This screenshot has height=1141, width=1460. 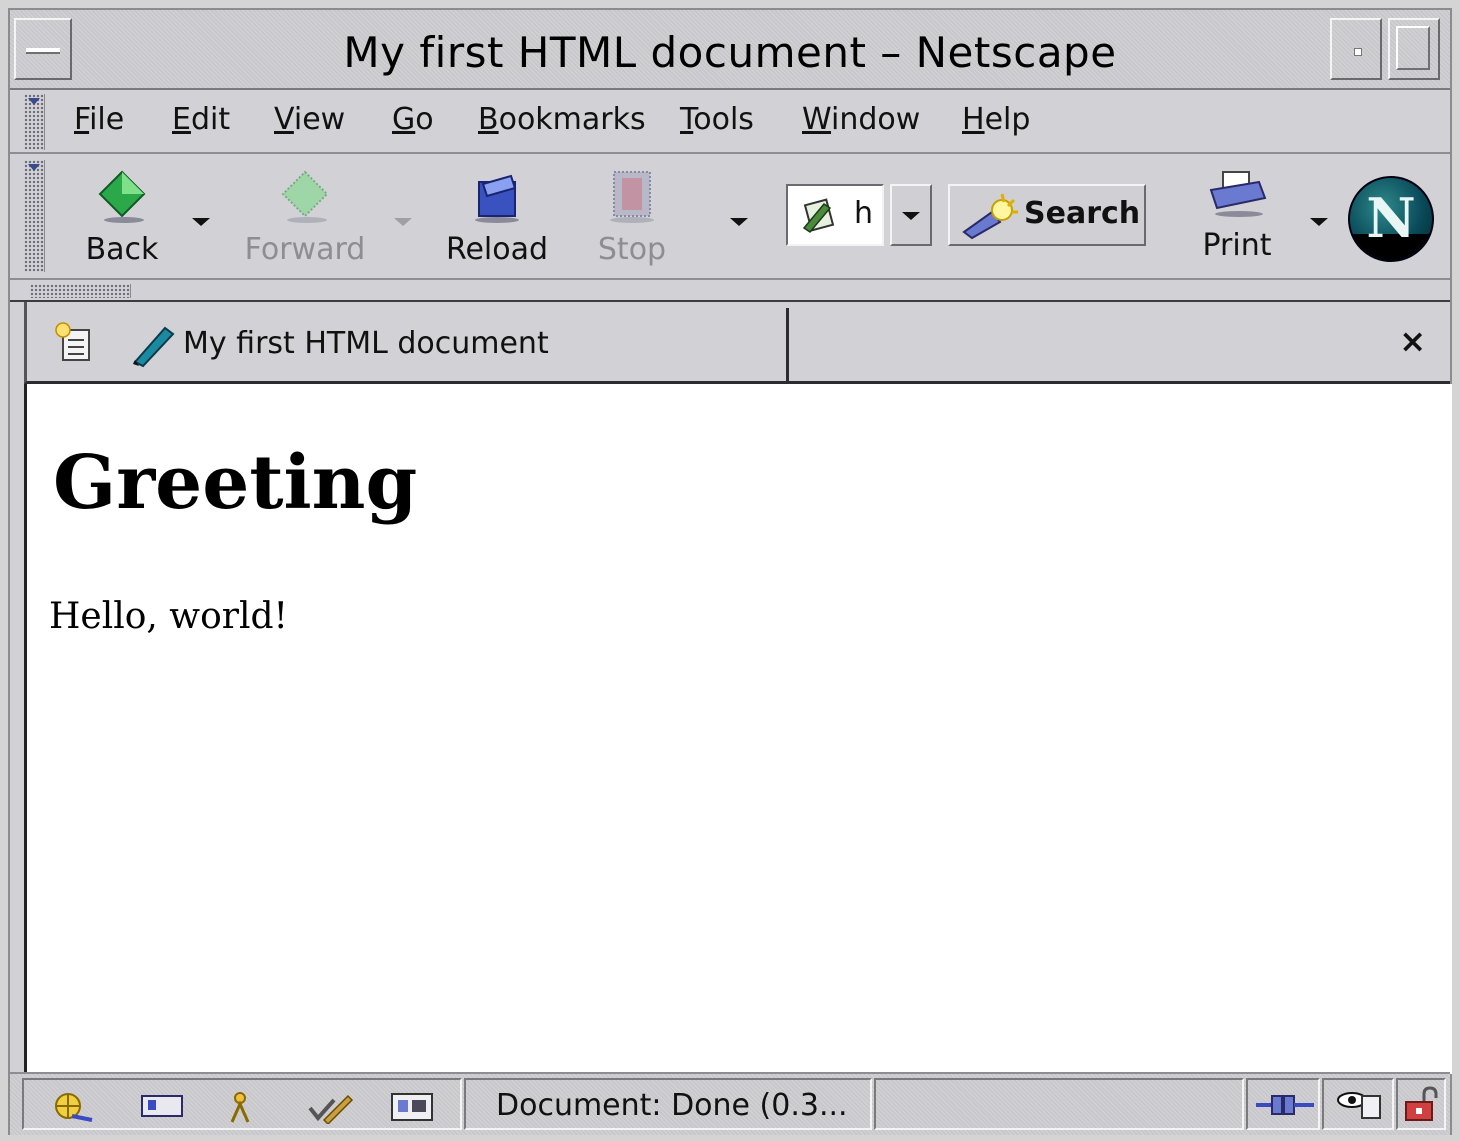 I want to click on menu-tools: Tools, so click(x=717, y=119).